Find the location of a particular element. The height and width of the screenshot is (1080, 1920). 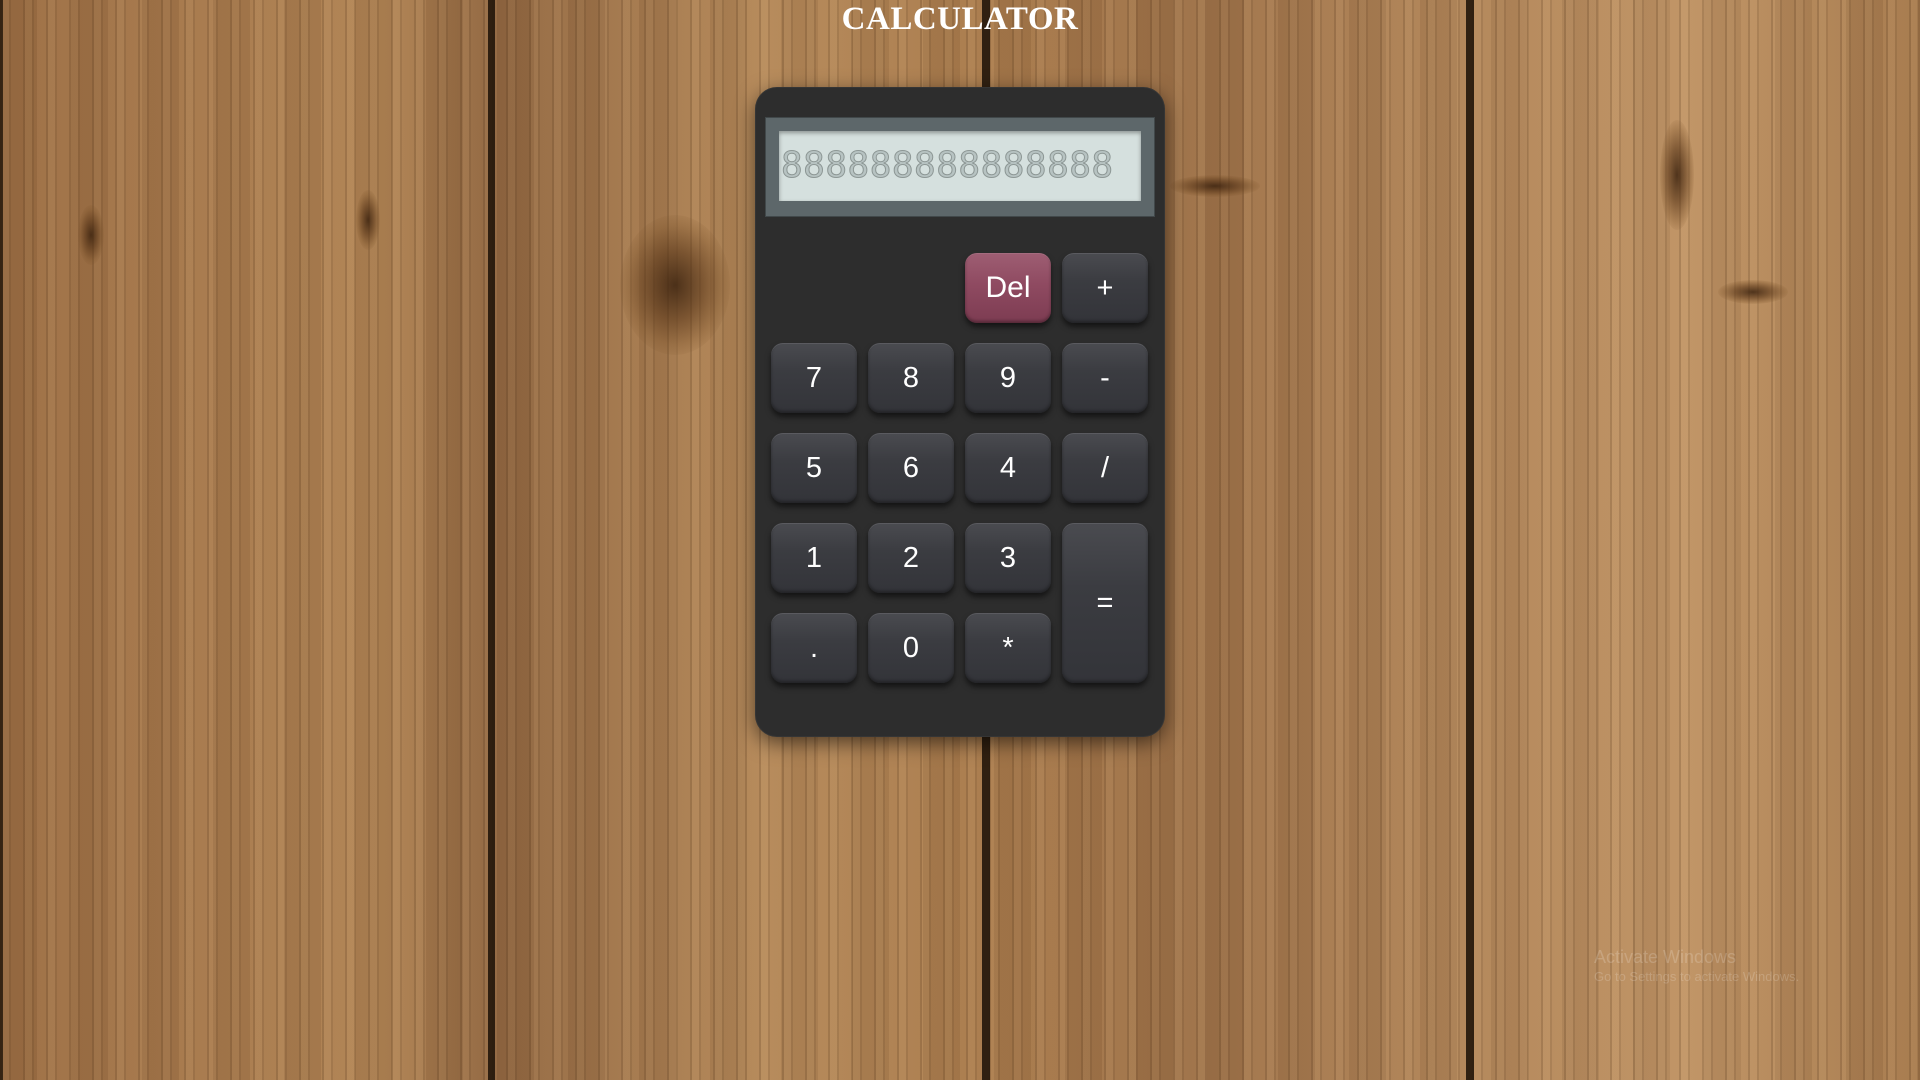

display-screen is located at coordinates (960, 166).